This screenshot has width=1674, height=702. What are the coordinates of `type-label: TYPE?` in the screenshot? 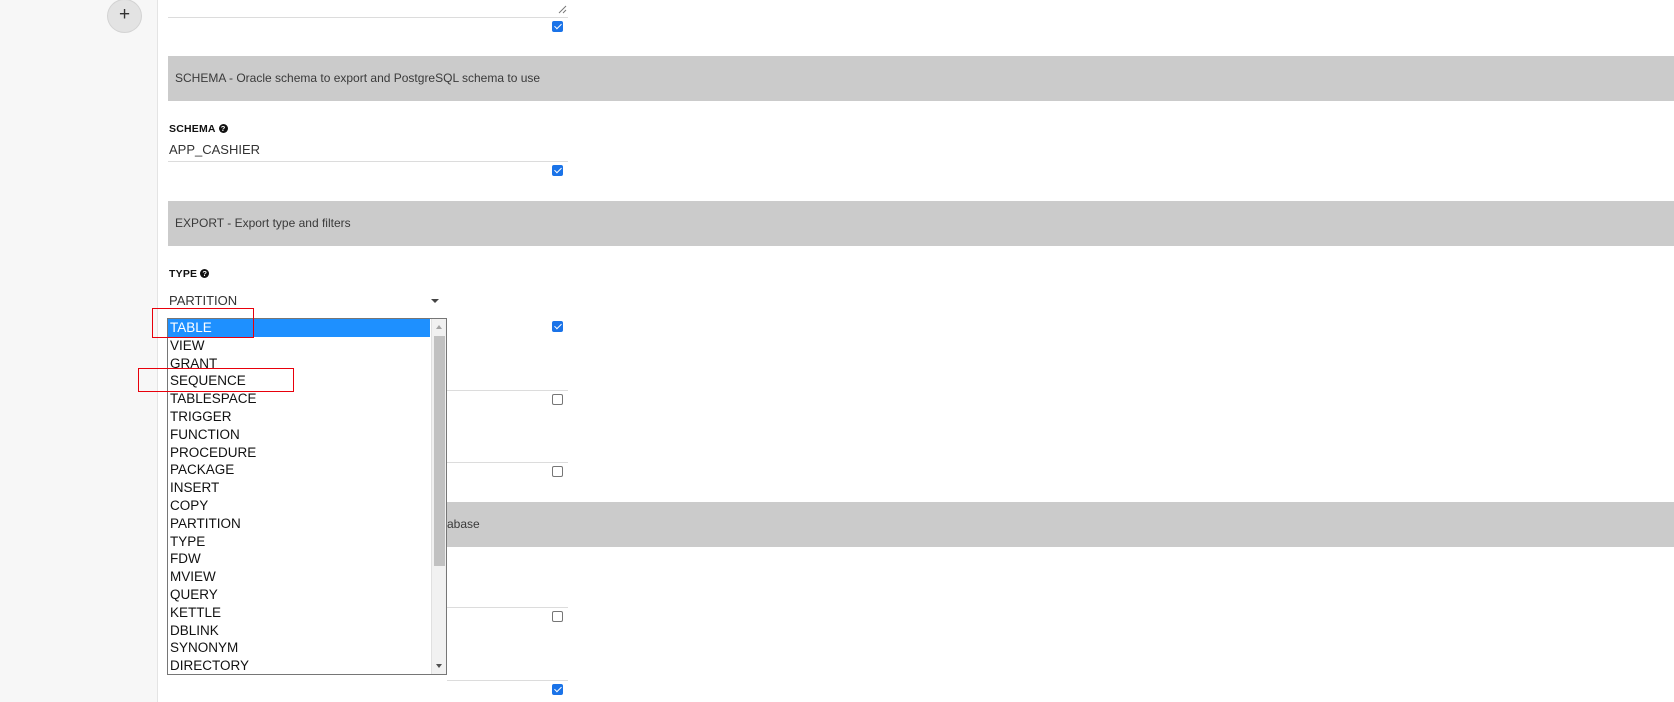 It's located at (189, 274).